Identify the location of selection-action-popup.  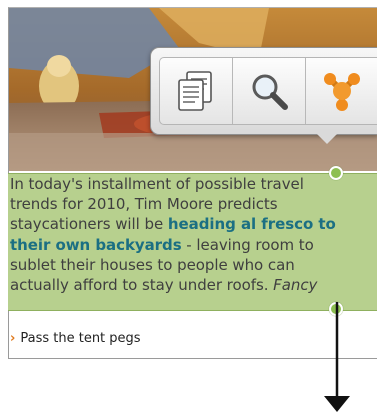
(263, 91).